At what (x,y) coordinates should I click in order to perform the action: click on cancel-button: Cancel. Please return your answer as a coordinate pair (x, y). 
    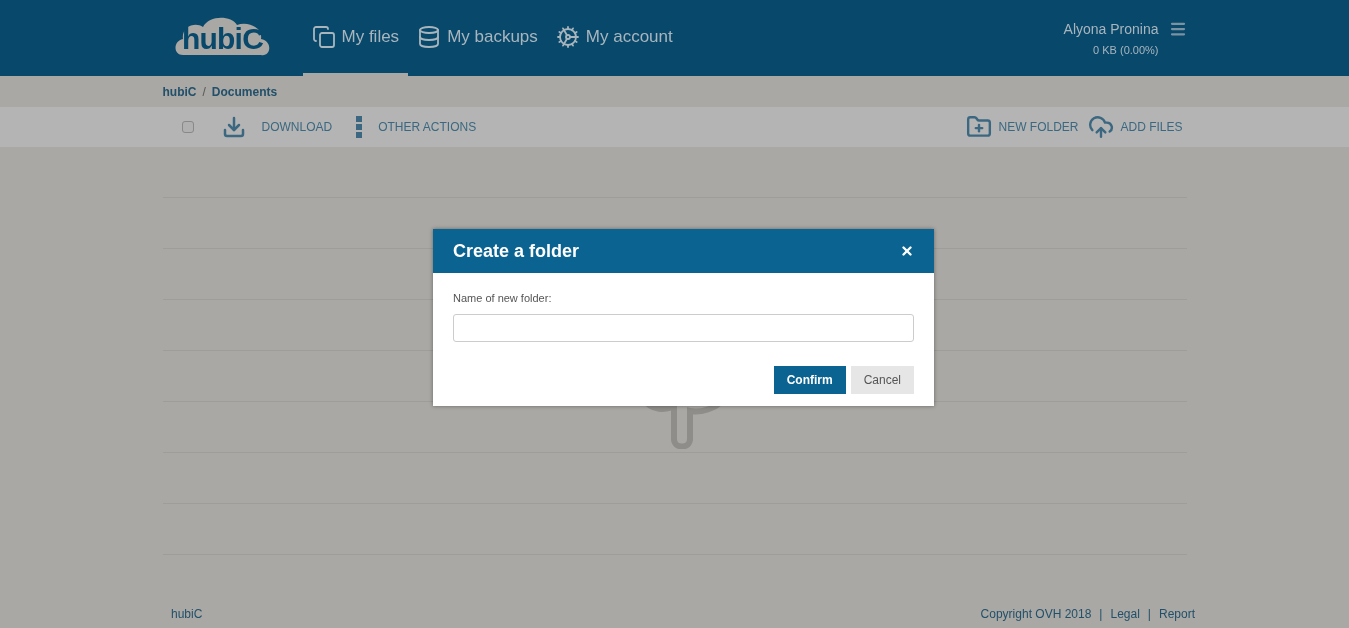
    Looking at the image, I should click on (882, 379).